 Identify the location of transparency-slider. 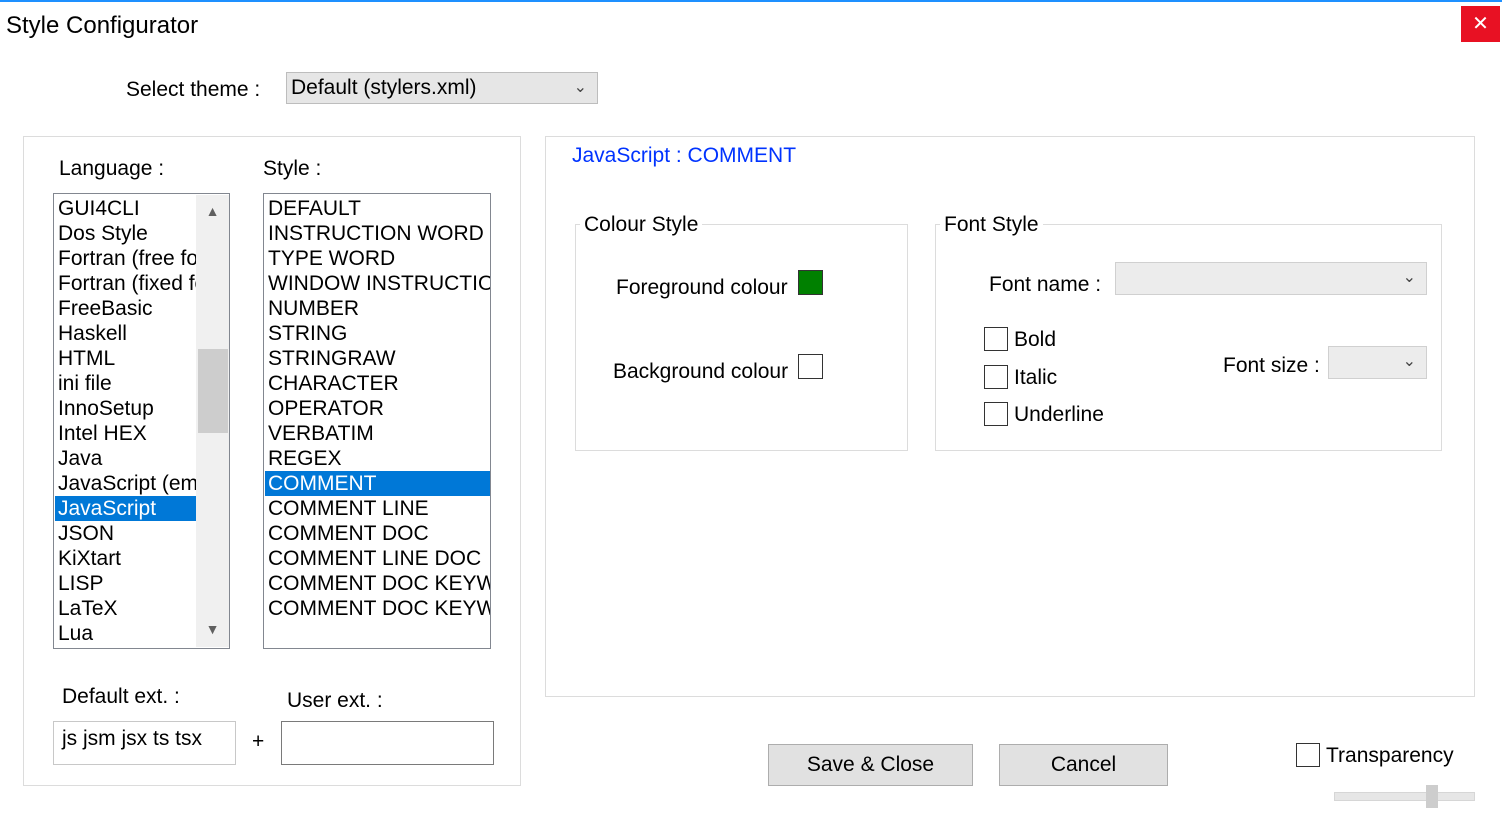
(1404, 796).